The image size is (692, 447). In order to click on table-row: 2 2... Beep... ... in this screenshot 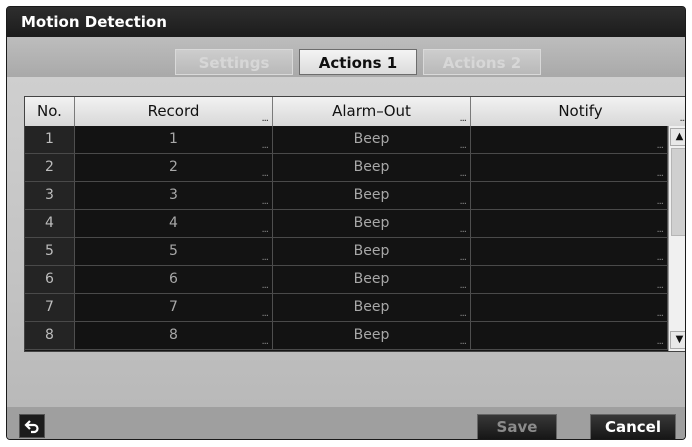, I will do `click(346, 168)`.